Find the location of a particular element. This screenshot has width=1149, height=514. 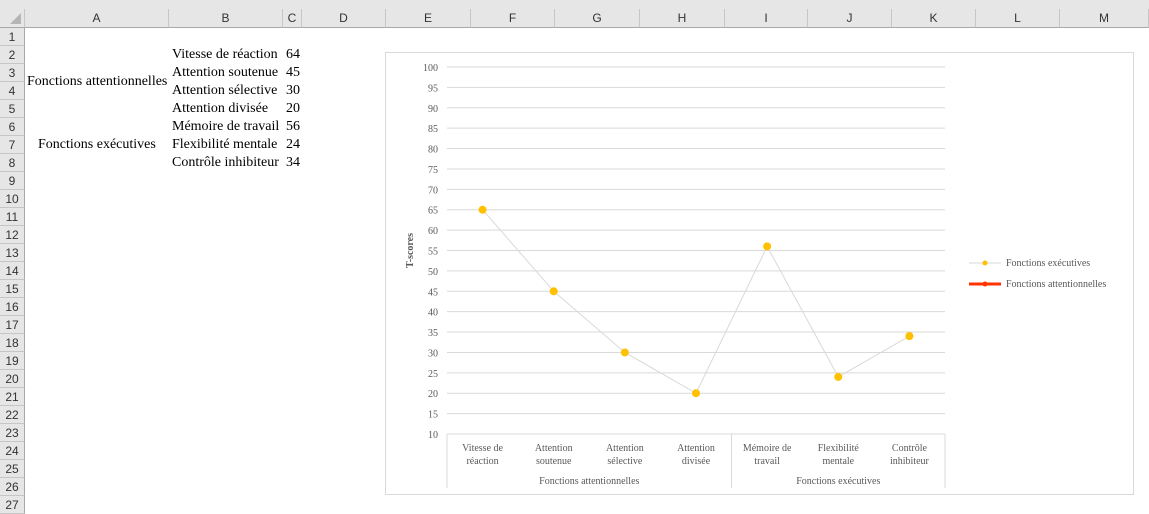

y-tick-label: 90 is located at coordinates (433, 109).